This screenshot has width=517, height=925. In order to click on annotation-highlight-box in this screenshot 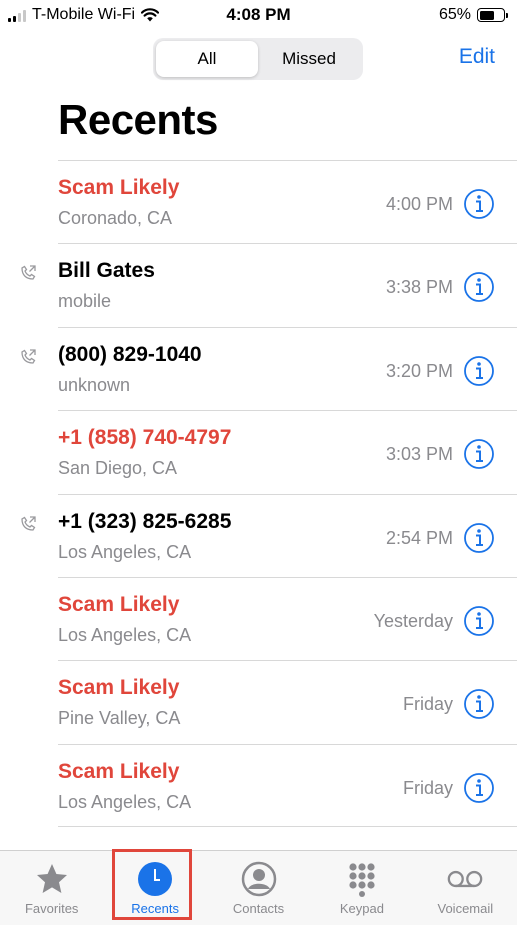, I will do `click(152, 884)`.